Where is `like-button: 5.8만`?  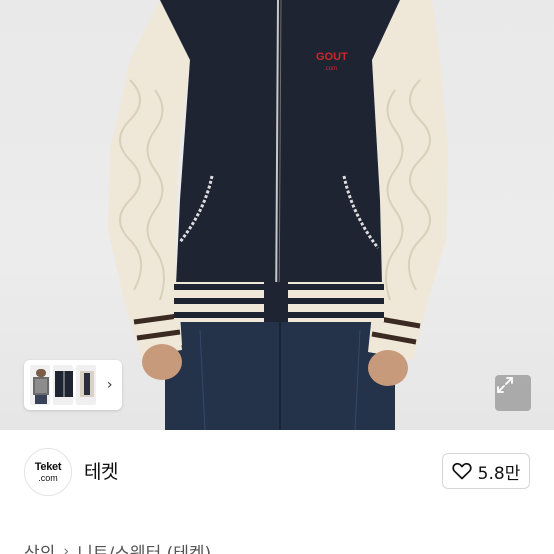
like-button: 5.8만 is located at coordinates (486, 471).